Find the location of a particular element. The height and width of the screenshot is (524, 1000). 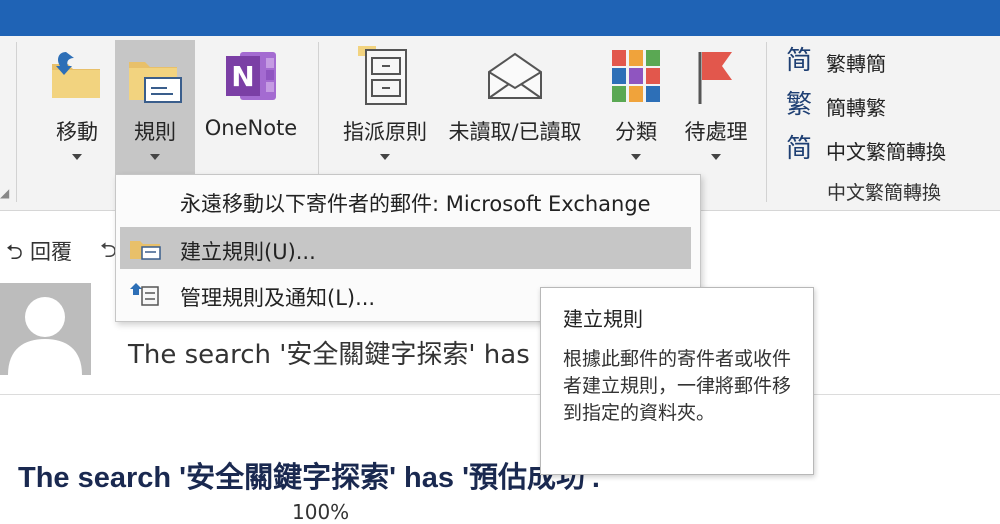

onenote-icon: N is located at coordinates (251, 76).